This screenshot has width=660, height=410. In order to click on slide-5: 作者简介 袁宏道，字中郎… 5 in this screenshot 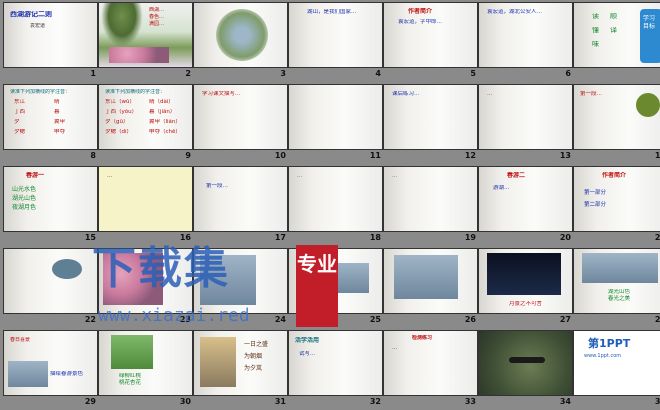, I will do `click(430, 41)`.